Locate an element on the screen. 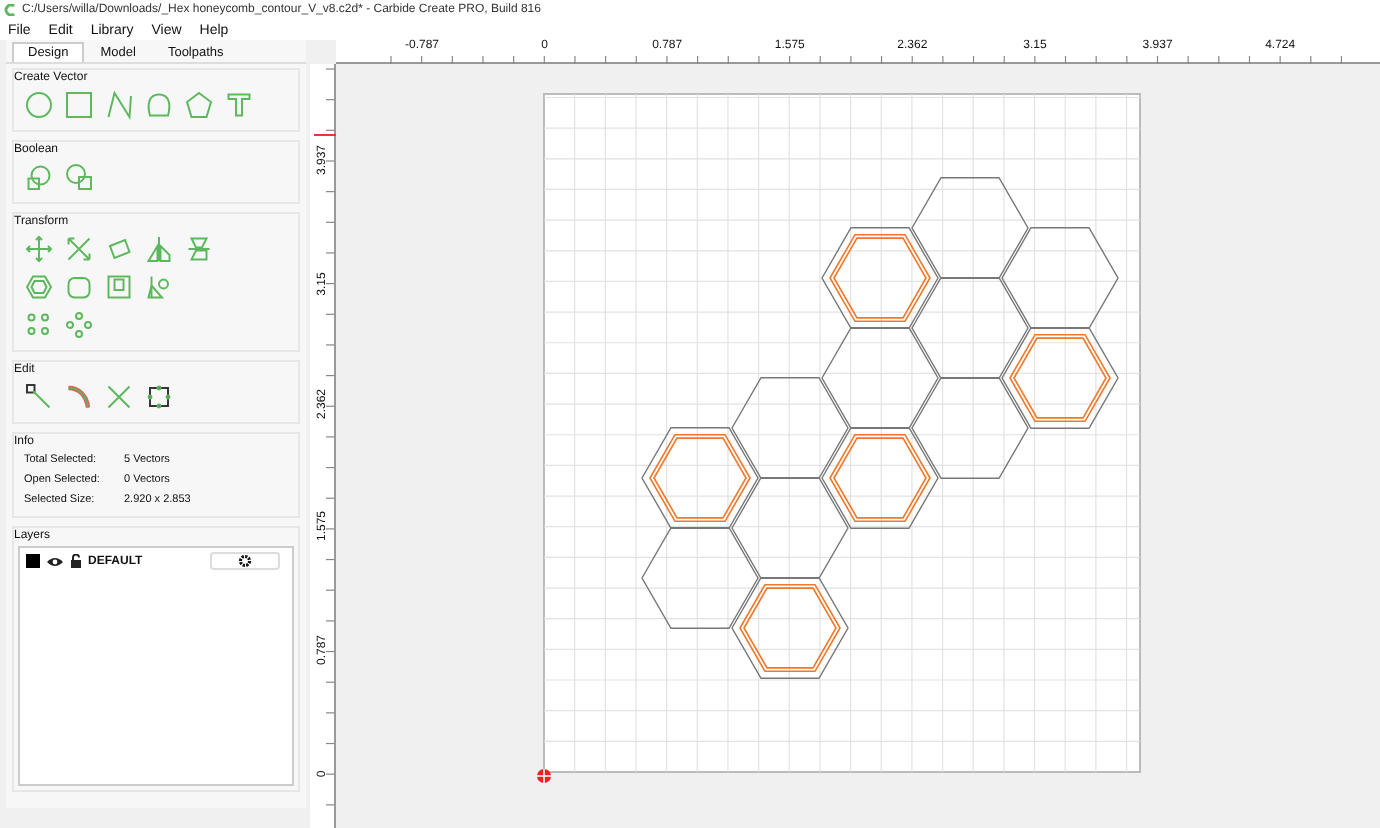 The image size is (1380, 828). circle-icon is located at coordinates (39, 105).